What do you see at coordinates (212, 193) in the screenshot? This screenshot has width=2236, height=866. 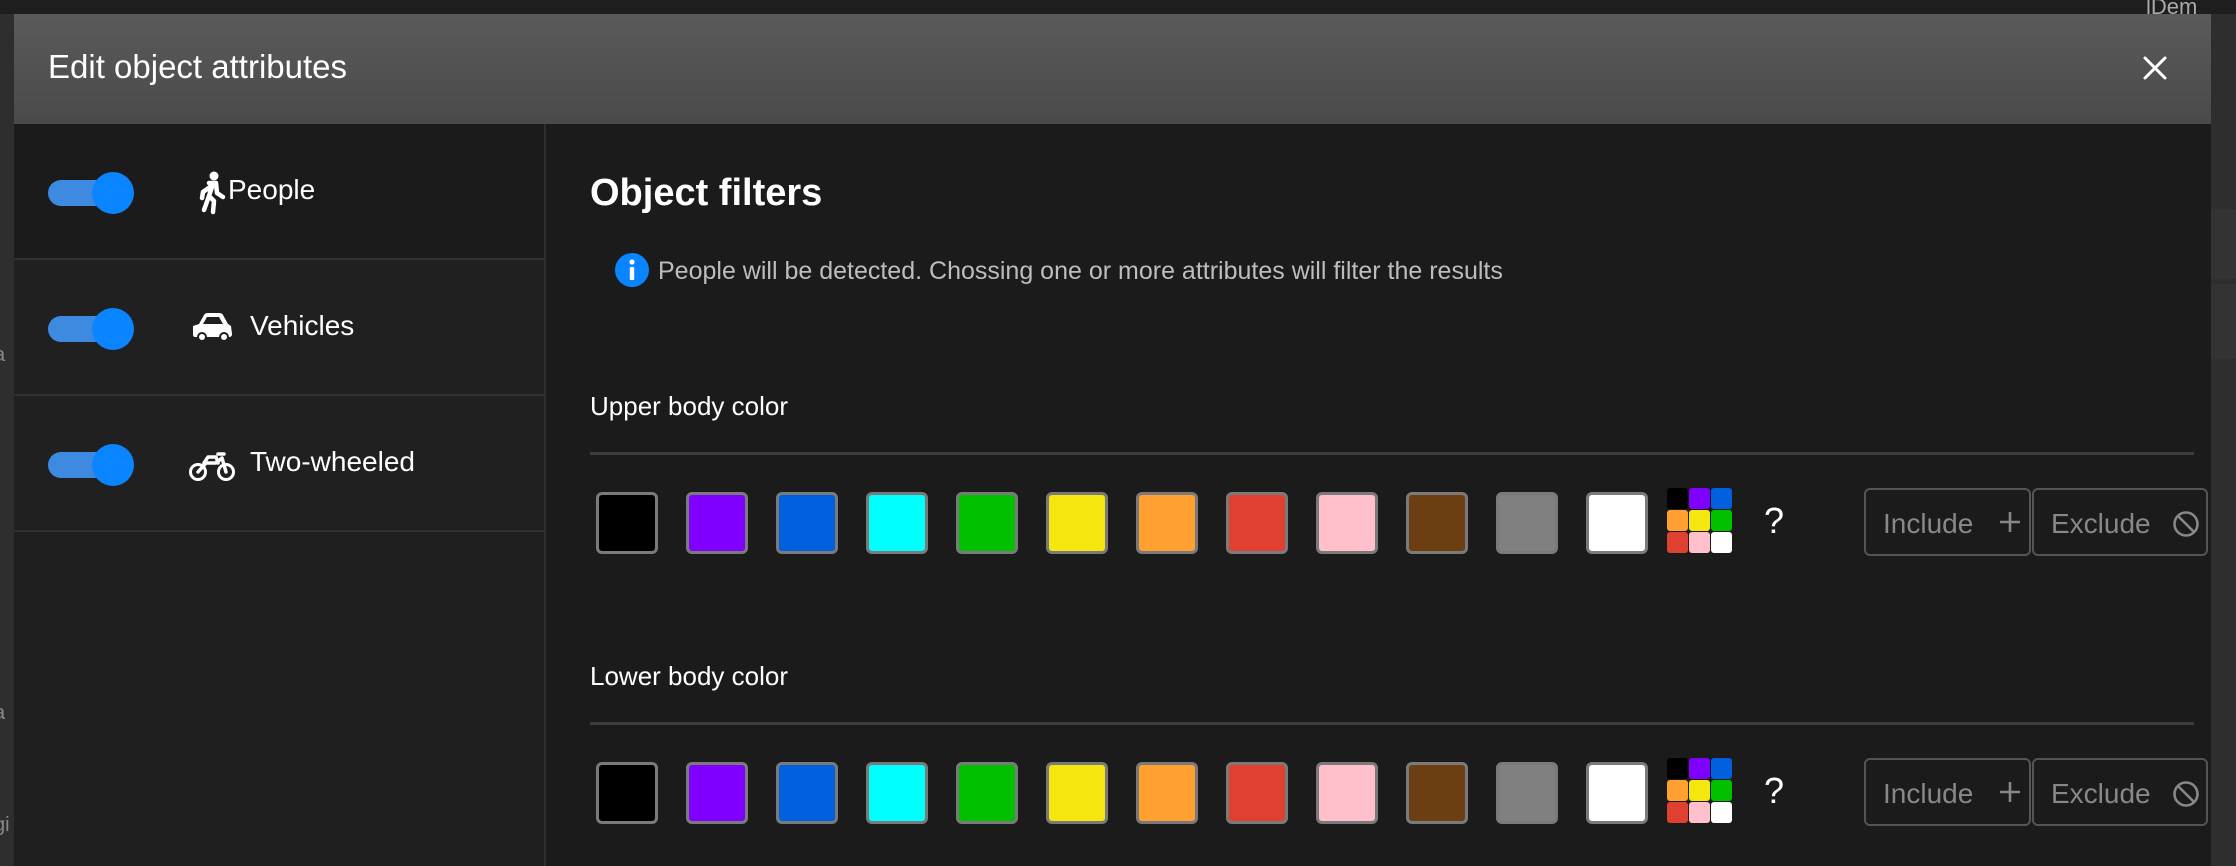 I see `person-walking-icon` at bounding box center [212, 193].